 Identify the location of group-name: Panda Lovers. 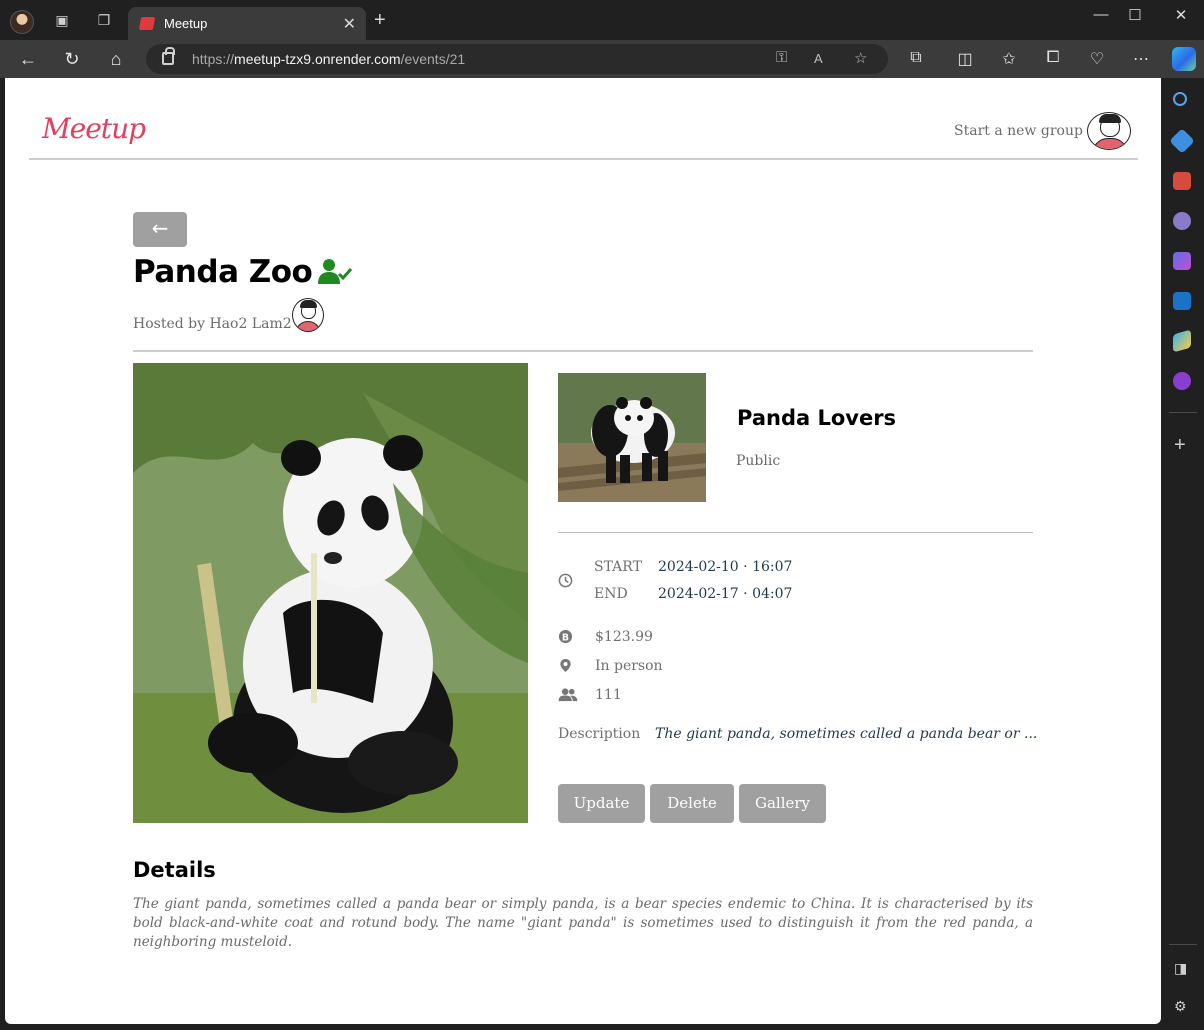
(816, 418).